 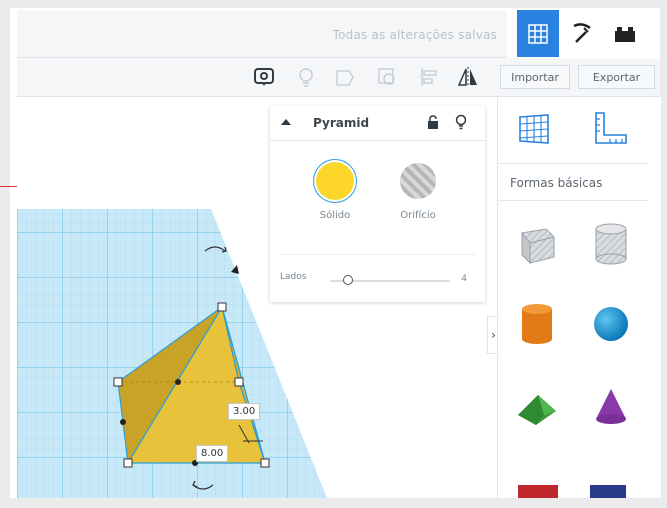 I want to click on ruler-icon, so click(x=611, y=128).